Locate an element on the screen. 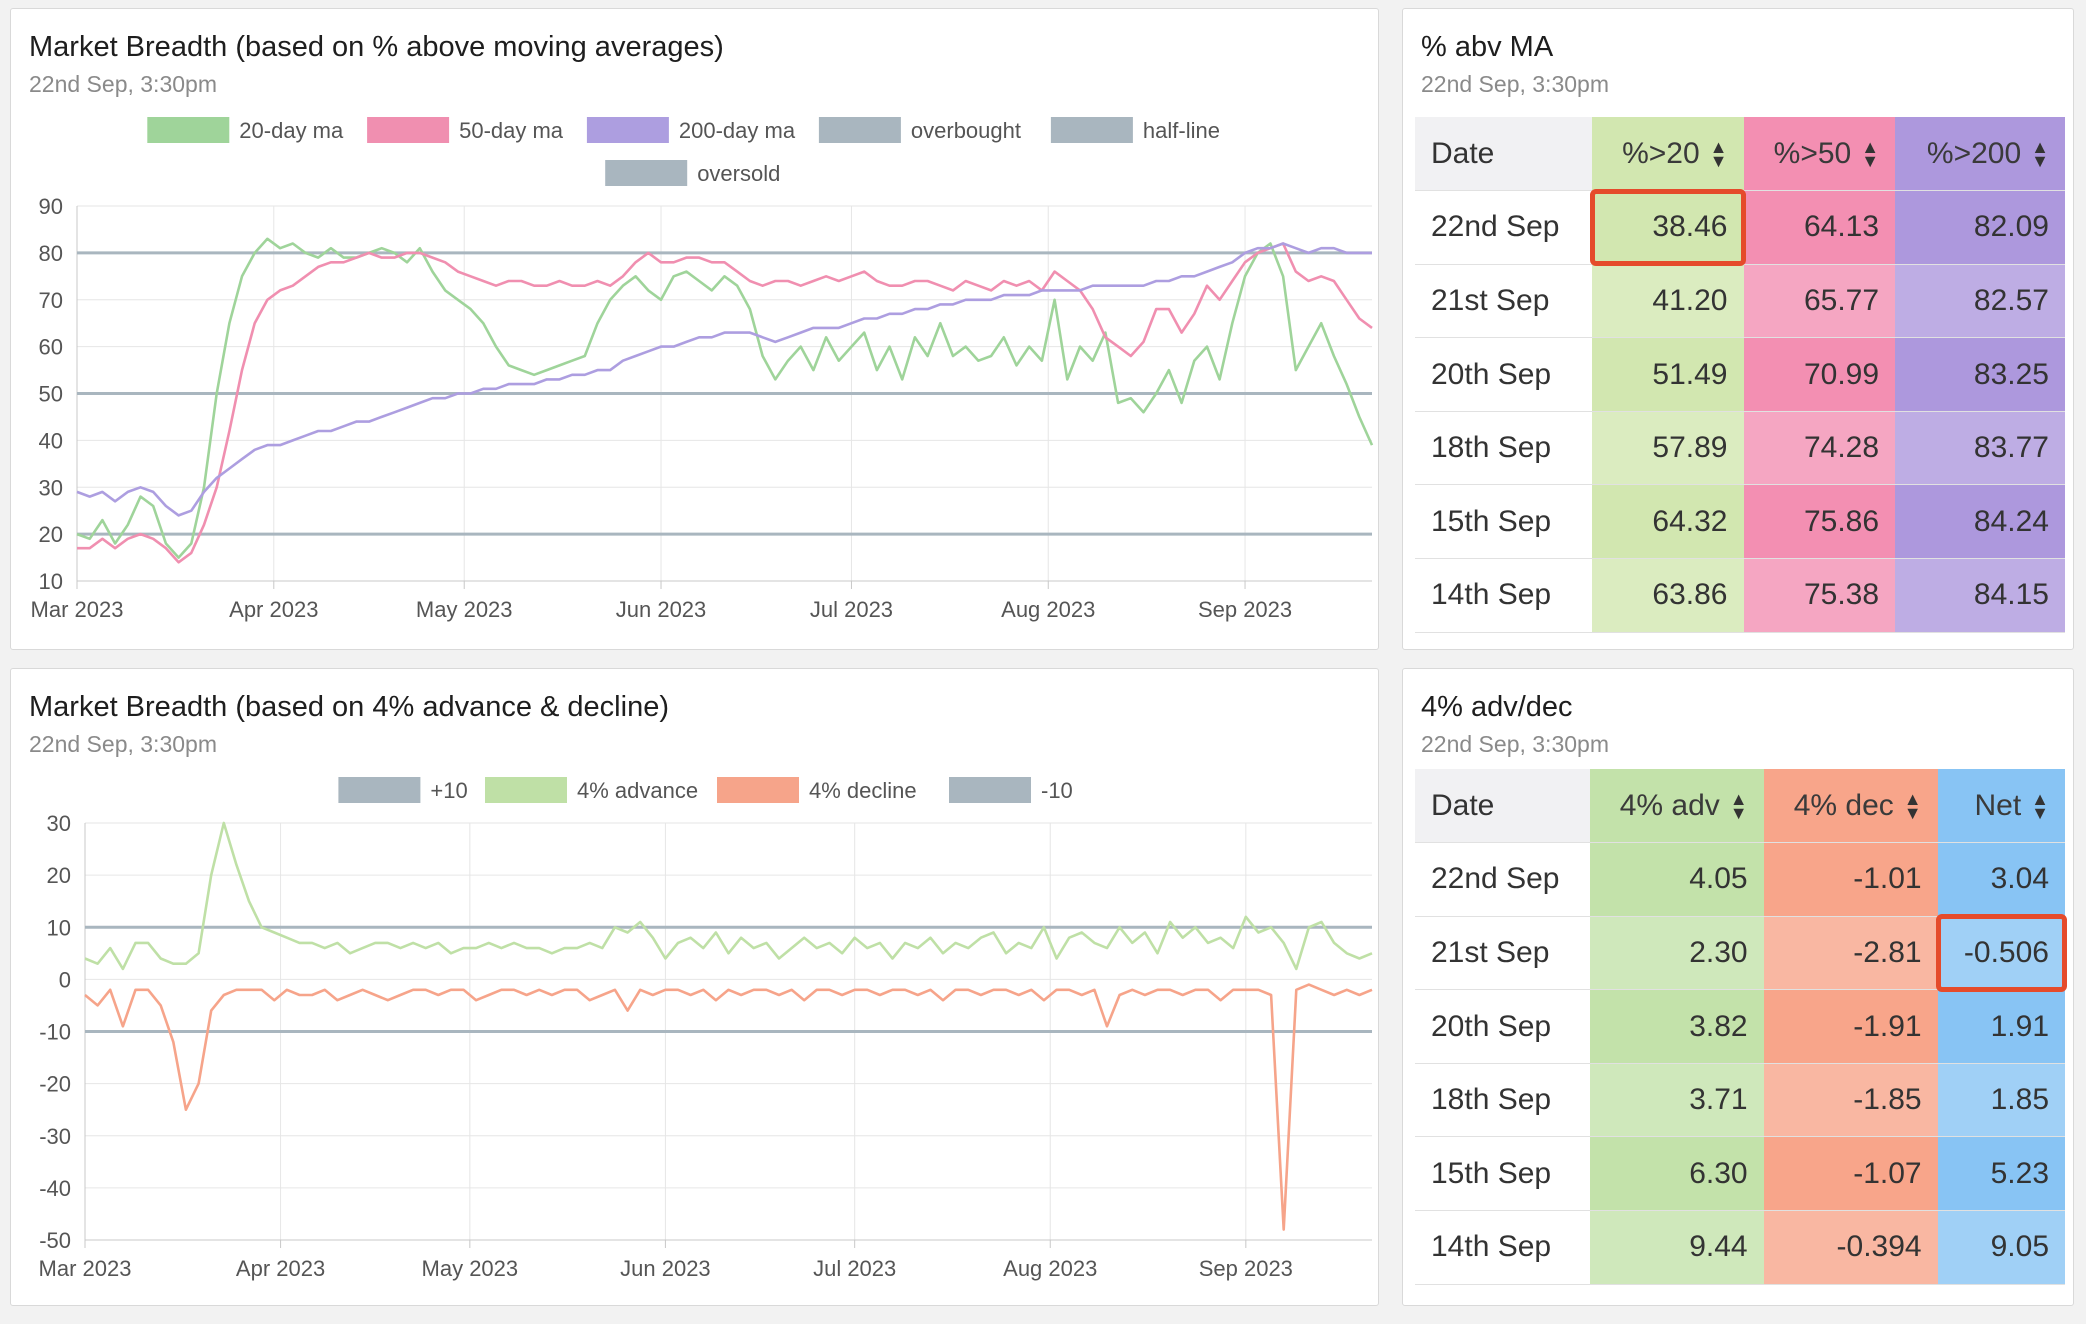 The image size is (2086, 1324). y-tick-label: -10 is located at coordinates (55, 1032).